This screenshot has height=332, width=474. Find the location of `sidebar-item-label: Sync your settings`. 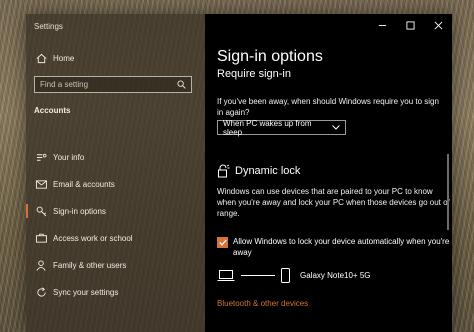

sidebar-item-label: Sync your settings is located at coordinates (86, 292).